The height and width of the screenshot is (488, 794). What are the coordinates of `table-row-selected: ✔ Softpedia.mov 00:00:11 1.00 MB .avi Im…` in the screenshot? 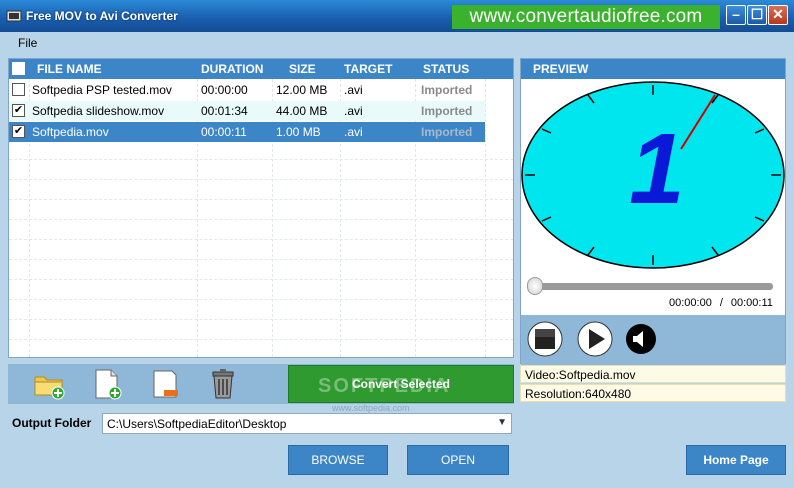 It's located at (247, 132).